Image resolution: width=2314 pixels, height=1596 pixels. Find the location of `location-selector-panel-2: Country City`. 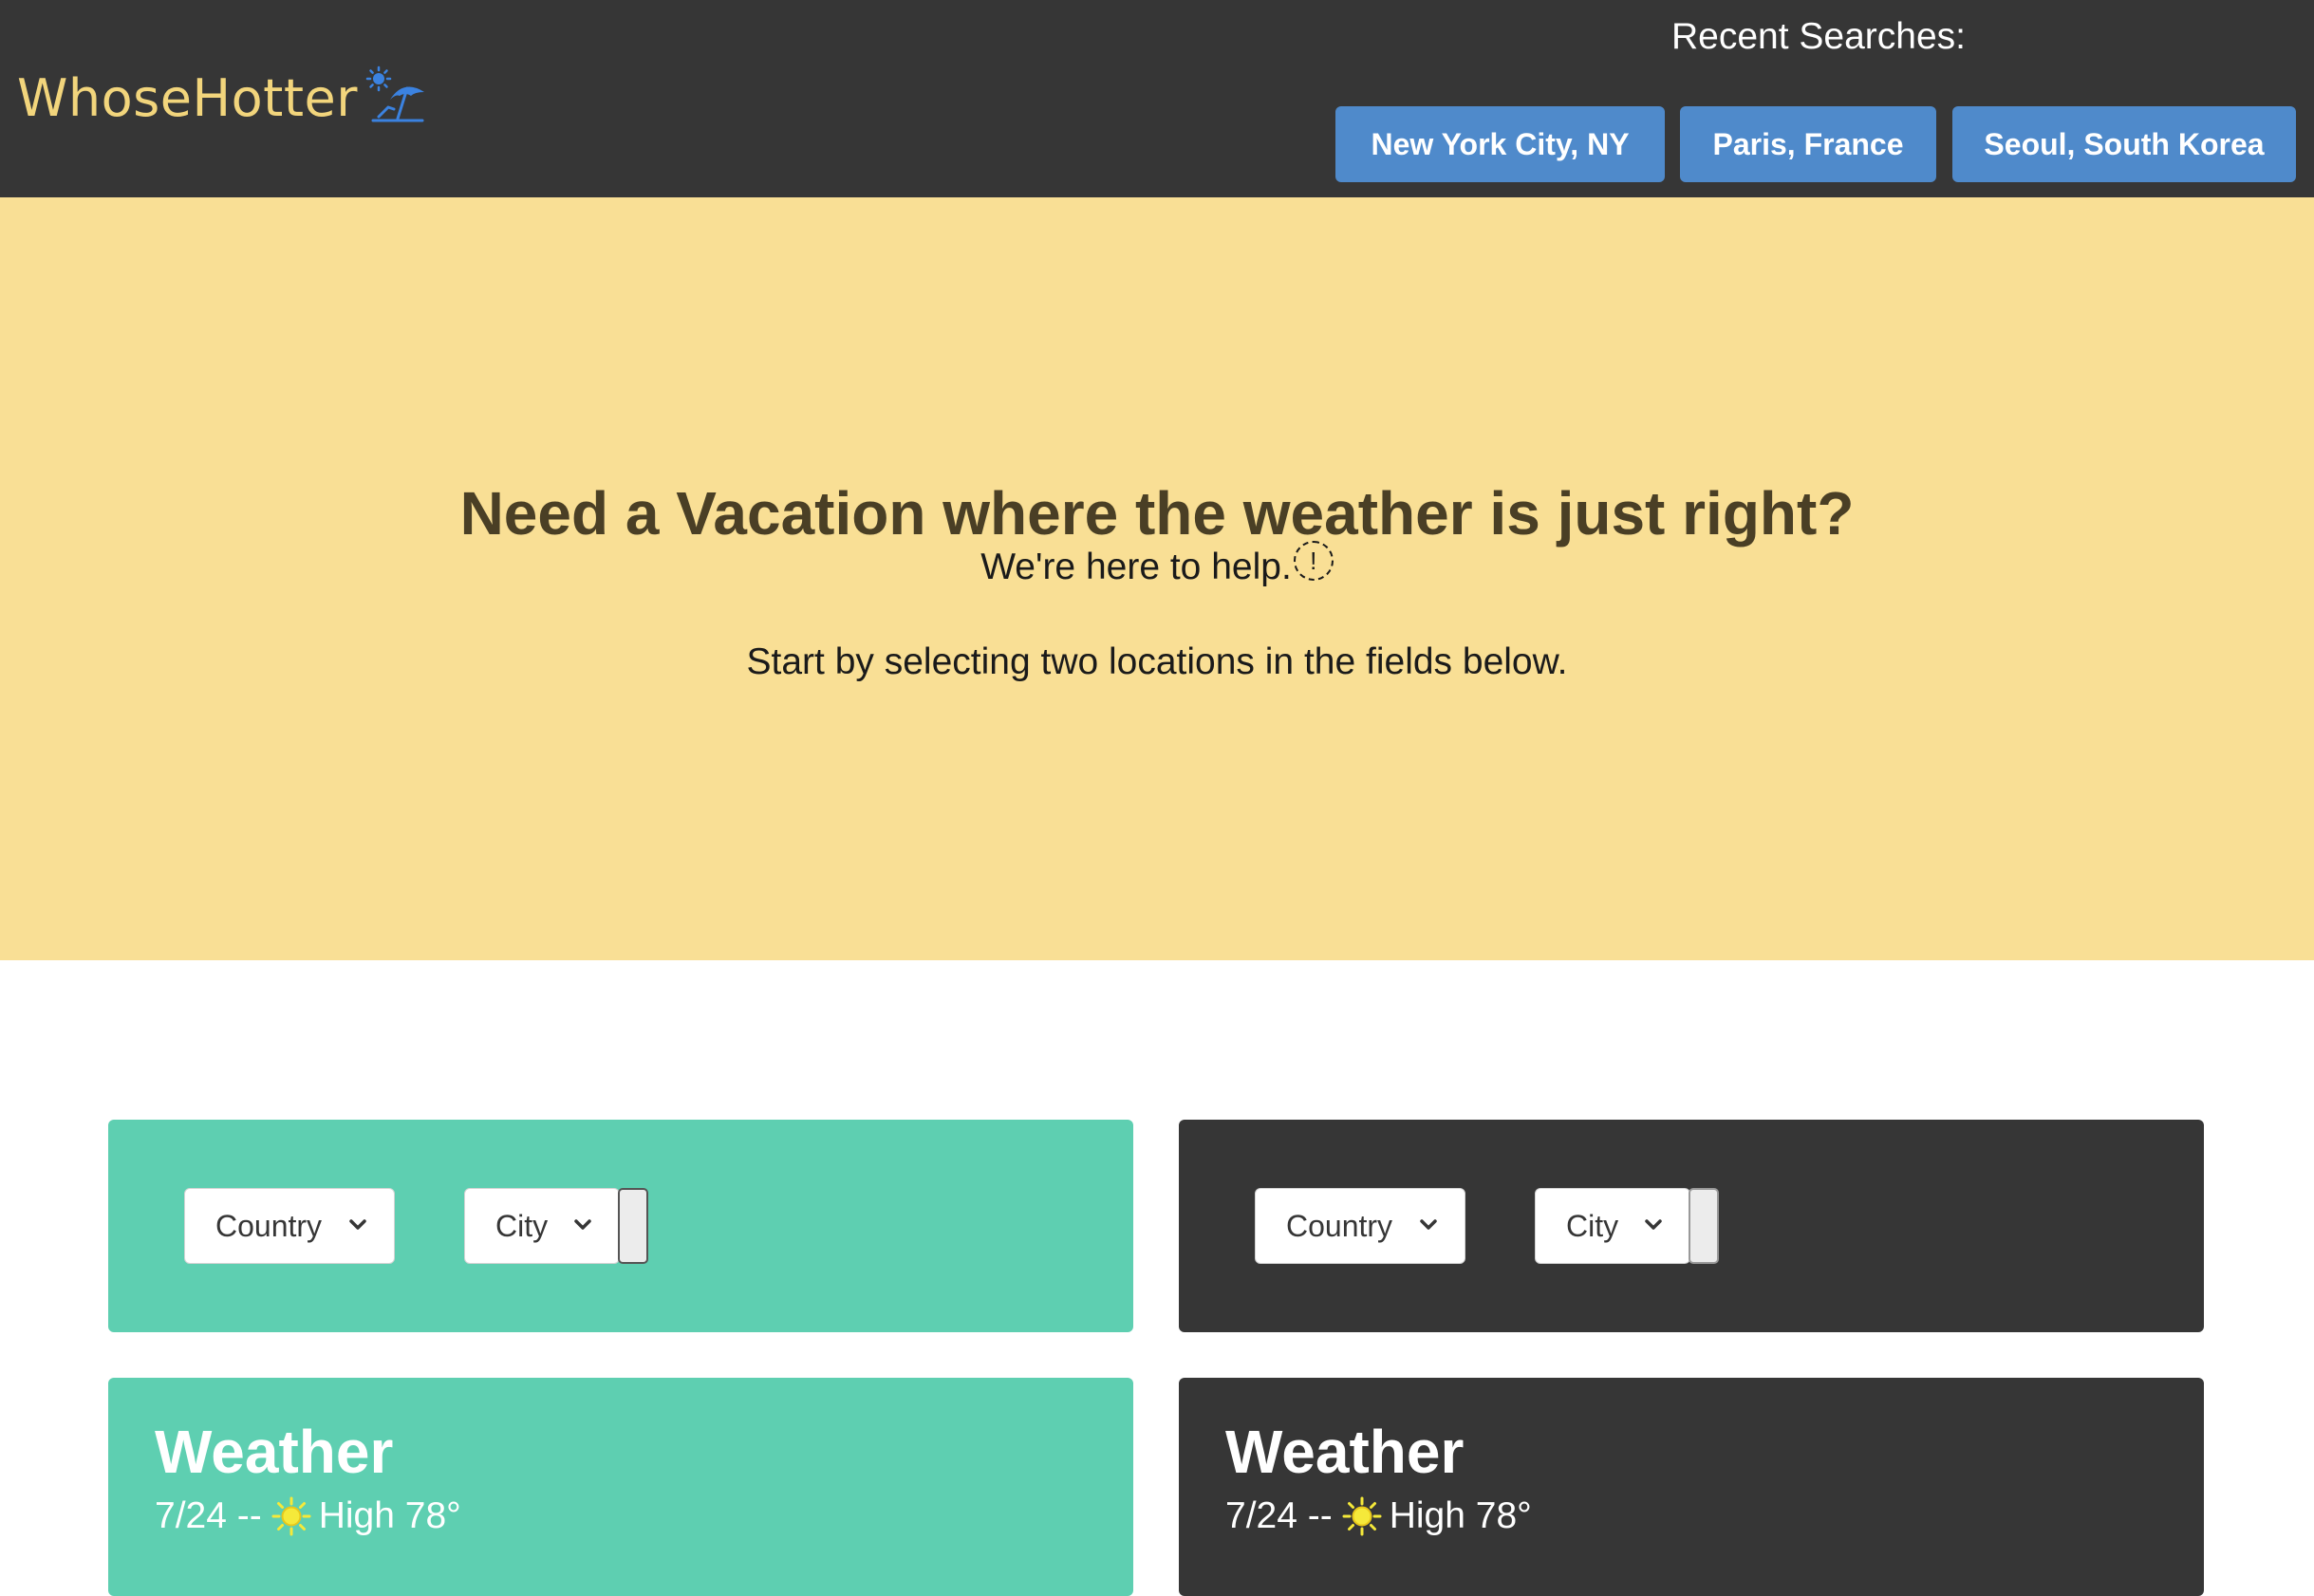

location-selector-panel-2: Country City is located at coordinates (1691, 1226).